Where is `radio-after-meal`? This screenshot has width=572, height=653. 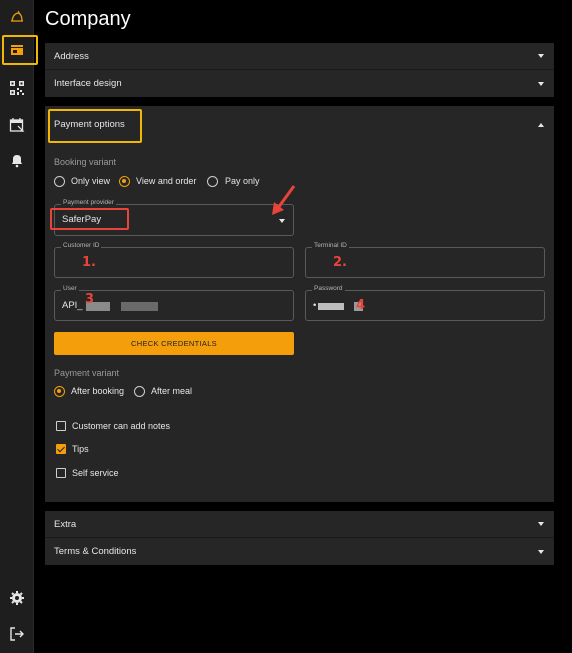
radio-after-meal is located at coordinates (139, 391).